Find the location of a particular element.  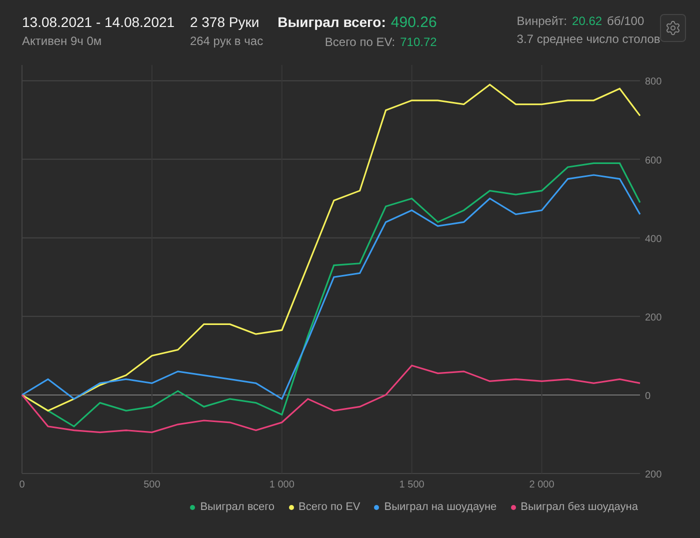

x-tick-label: 1 500 is located at coordinates (411, 485).